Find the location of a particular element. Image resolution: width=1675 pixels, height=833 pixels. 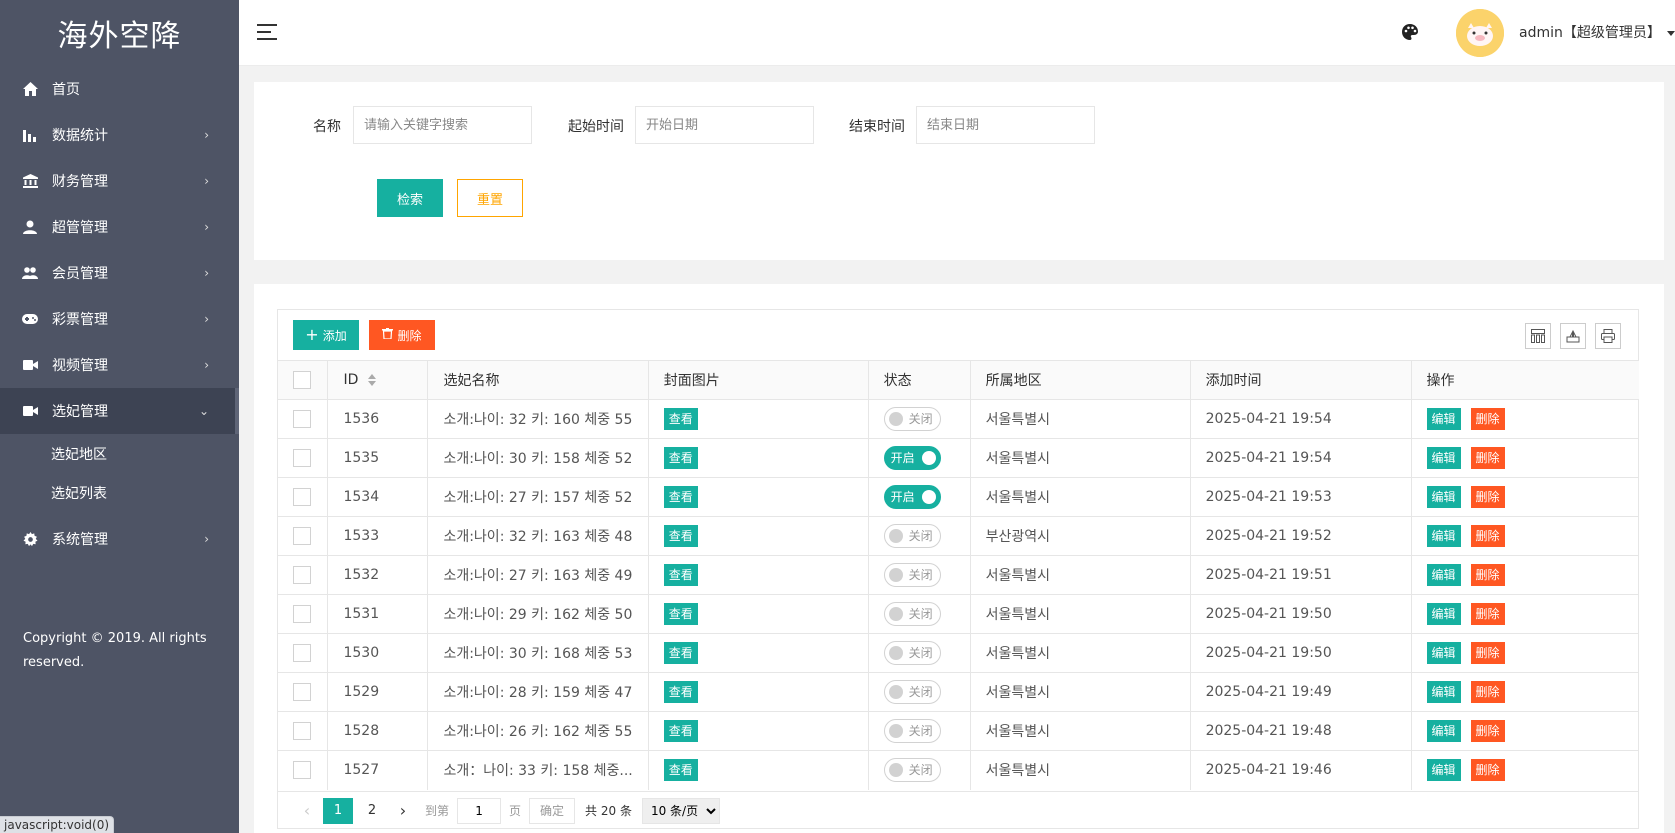

sidebar-item-finance: 财务管理 › is located at coordinates (119, 181).